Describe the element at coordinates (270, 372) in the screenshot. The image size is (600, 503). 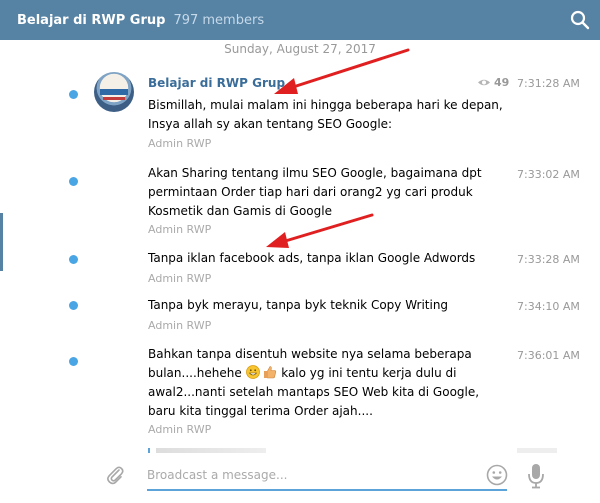
I see `thumbs-up-emoji-icon` at that location.